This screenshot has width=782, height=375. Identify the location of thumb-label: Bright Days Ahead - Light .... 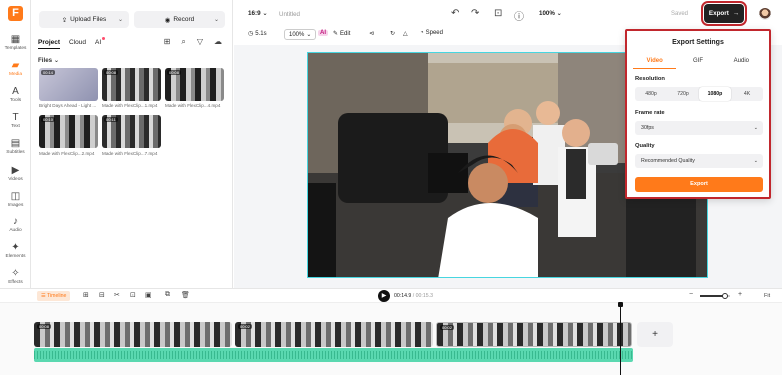
(68, 105).